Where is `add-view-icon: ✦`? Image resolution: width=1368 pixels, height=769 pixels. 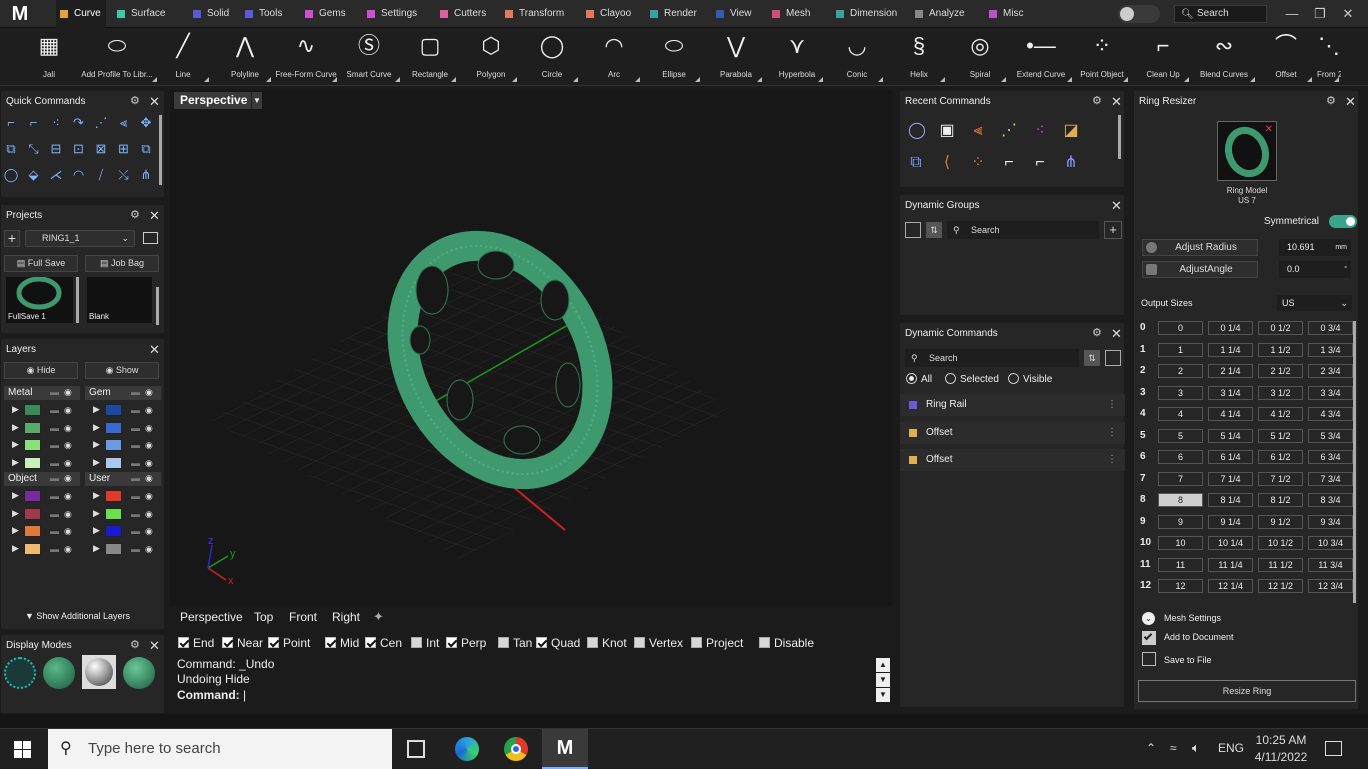
add-view-icon: ✦ is located at coordinates (378, 617).